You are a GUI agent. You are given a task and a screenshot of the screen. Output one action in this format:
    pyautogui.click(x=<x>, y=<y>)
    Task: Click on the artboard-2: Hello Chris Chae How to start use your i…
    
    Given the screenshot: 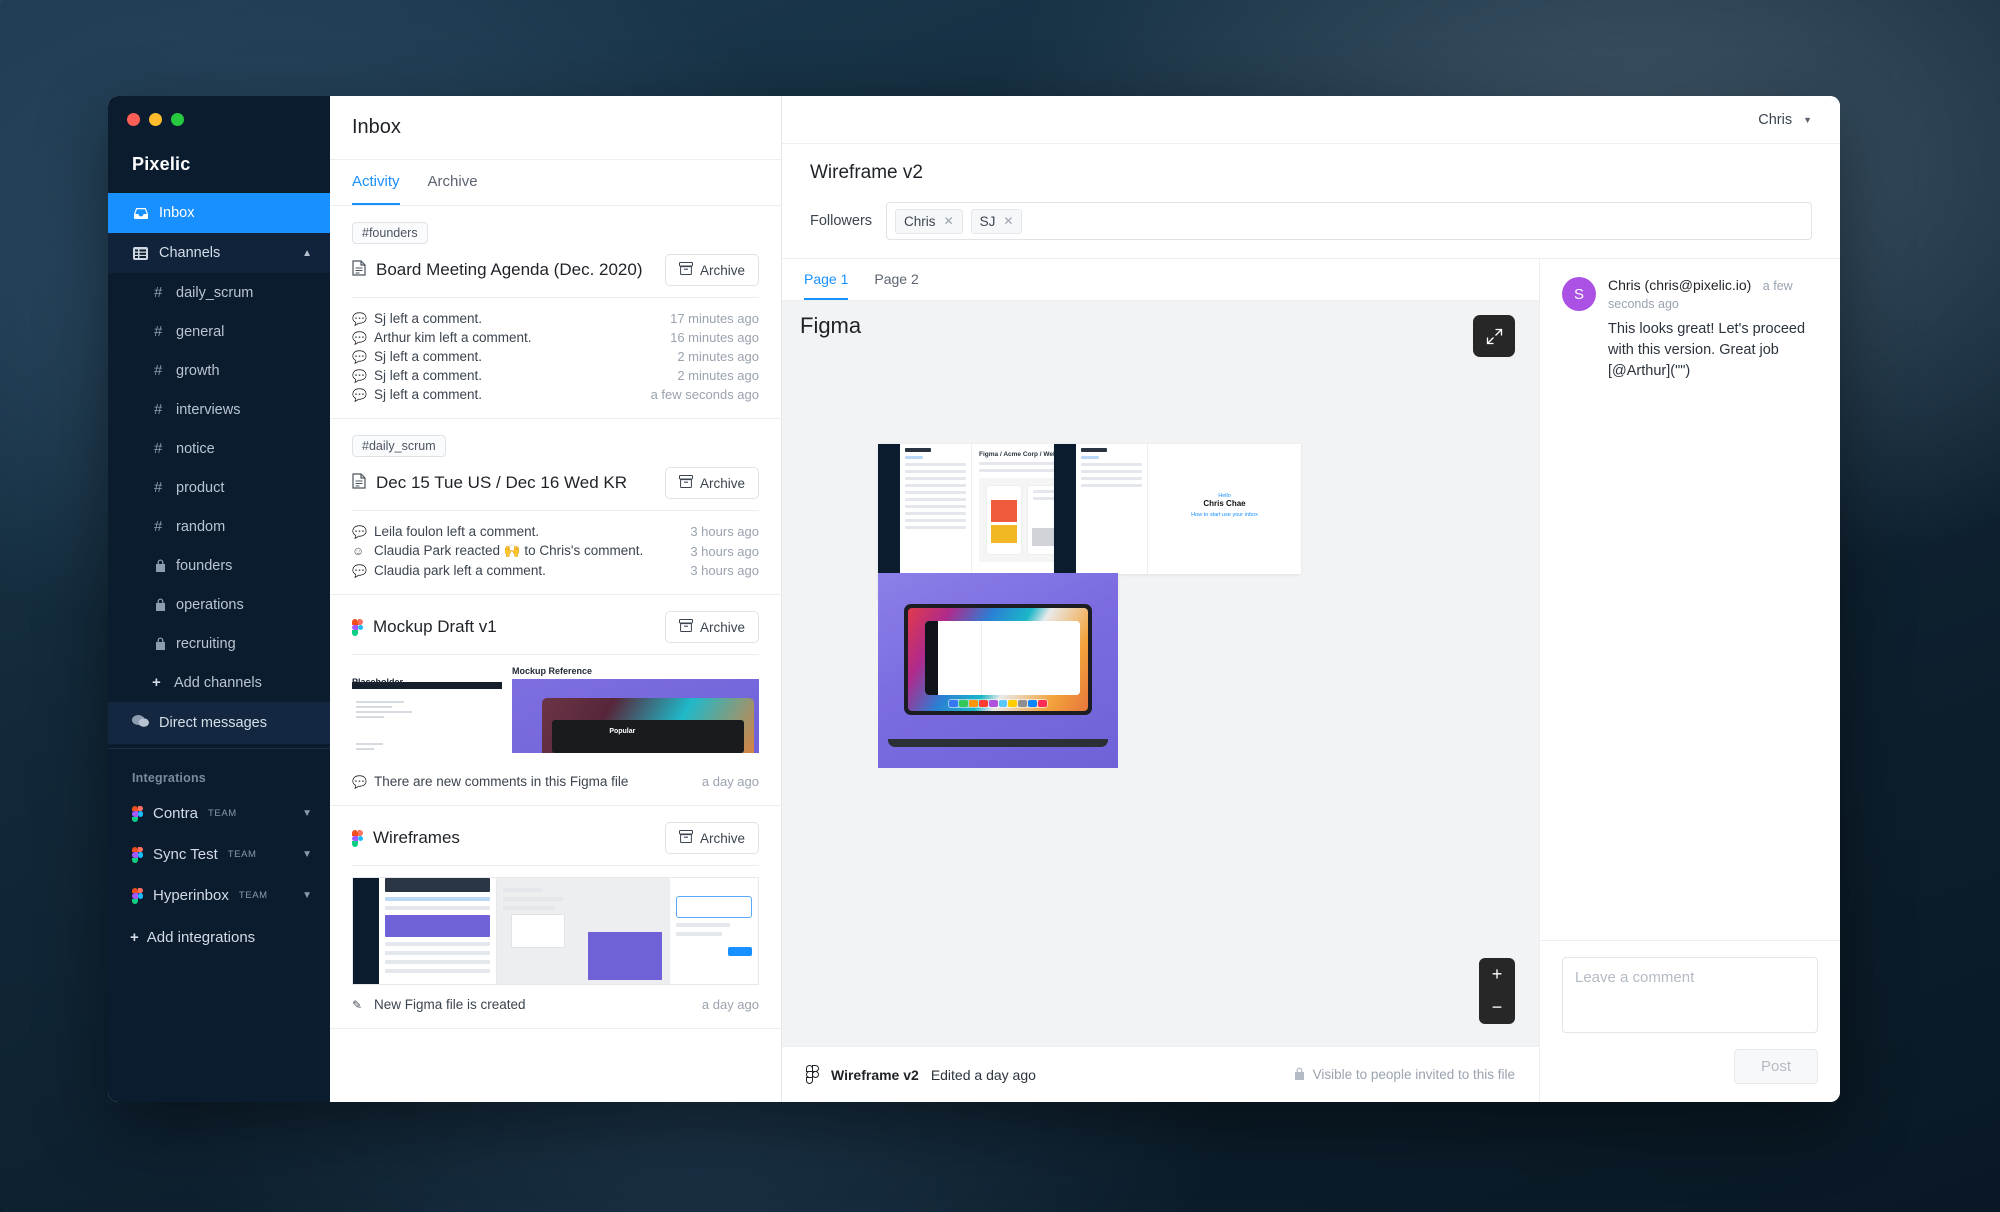 What is the action you would take?
    pyautogui.click(x=1177, y=509)
    